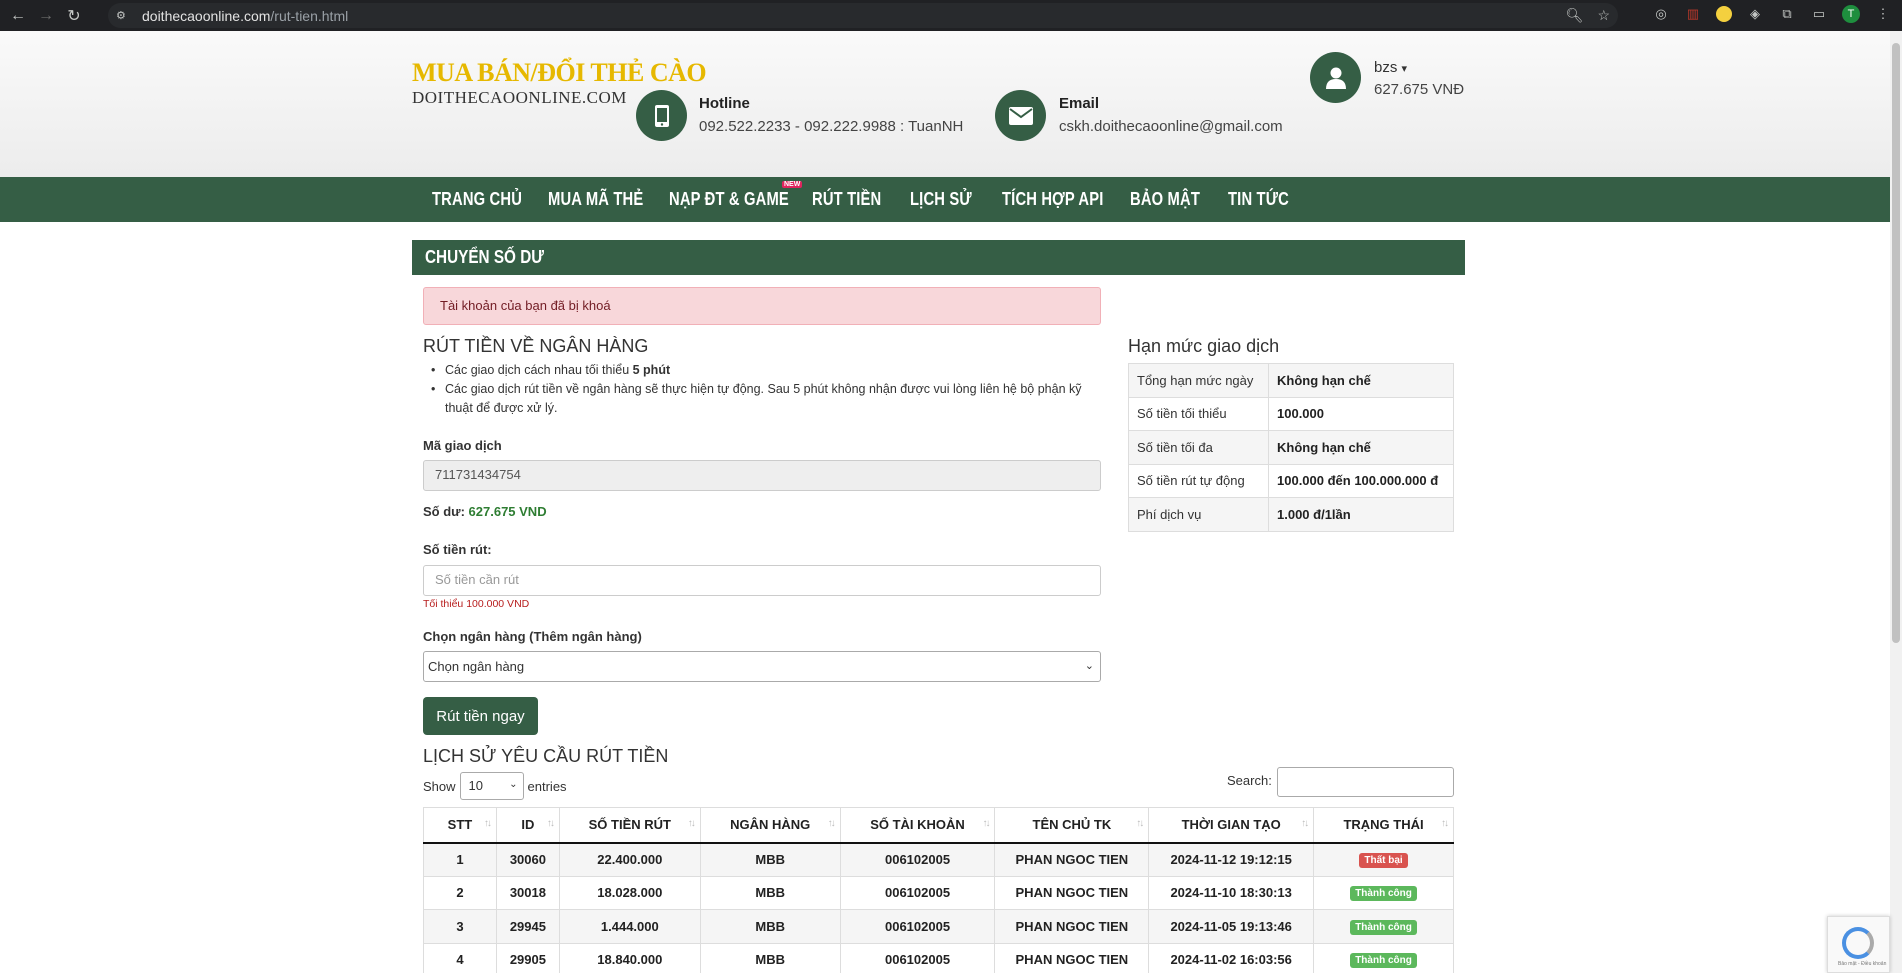  Describe the element at coordinates (661, 115) in the screenshot. I see `phone-icon` at that location.